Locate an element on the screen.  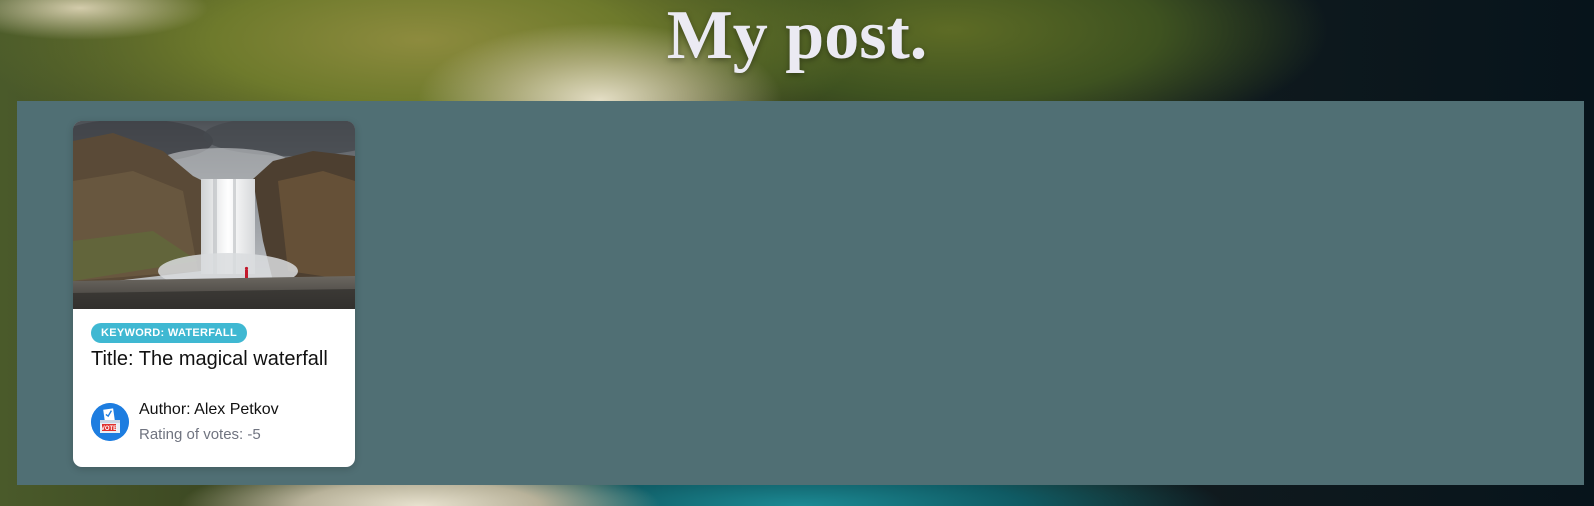
vote-ballot-box-icon: VOTE is located at coordinates (110, 422).